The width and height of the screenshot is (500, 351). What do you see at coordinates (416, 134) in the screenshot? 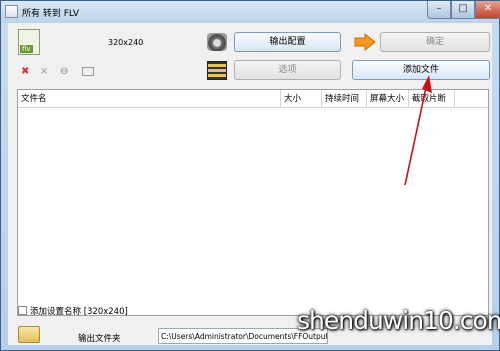
I see `annotation-arrow-line` at bounding box center [416, 134].